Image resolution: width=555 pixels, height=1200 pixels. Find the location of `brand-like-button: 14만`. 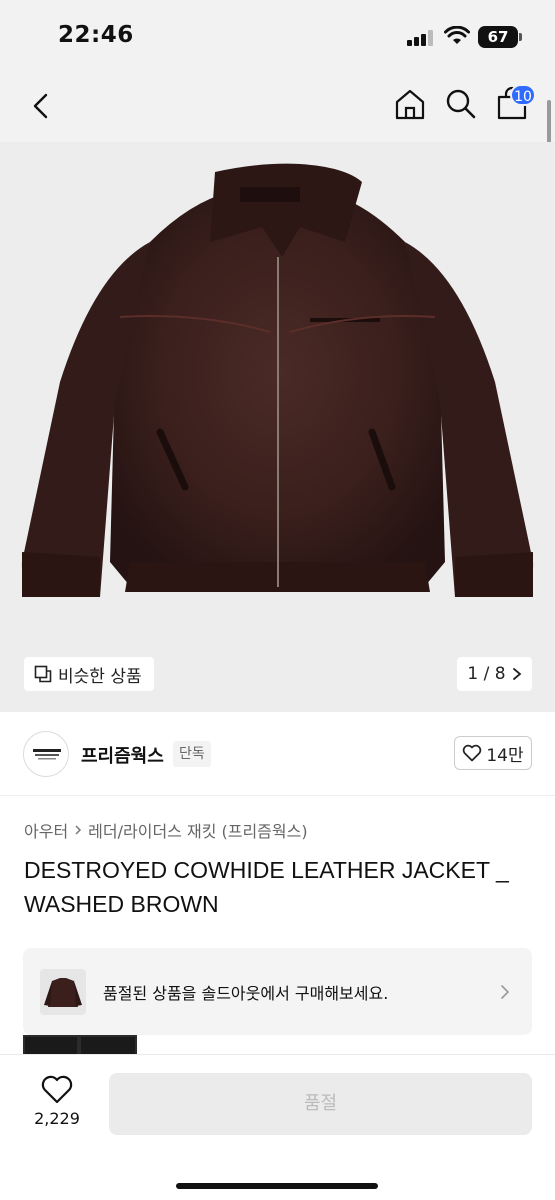

brand-like-button: 14만 is located at coordinates (493, 753).